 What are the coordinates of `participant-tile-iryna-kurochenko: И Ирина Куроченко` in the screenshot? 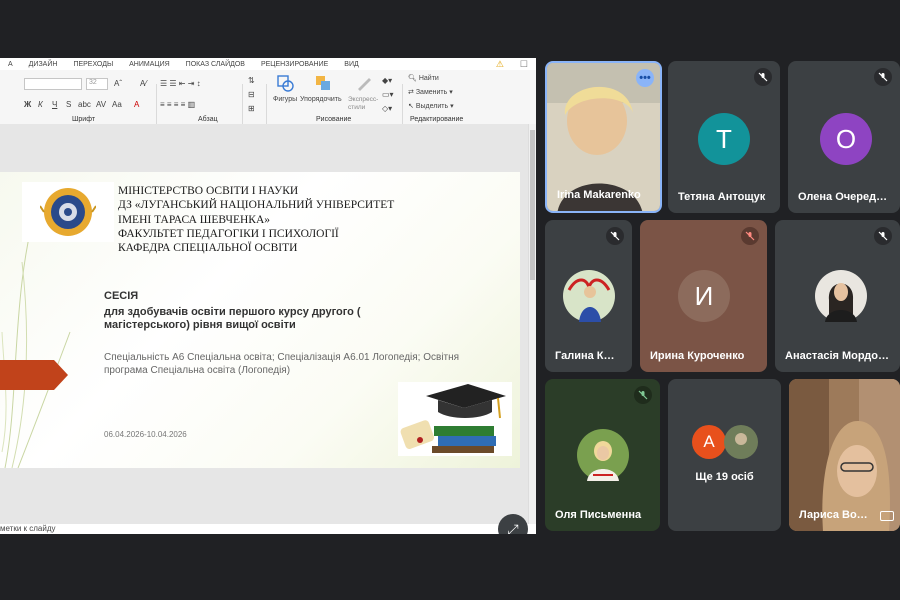 It's located at (703, 296).